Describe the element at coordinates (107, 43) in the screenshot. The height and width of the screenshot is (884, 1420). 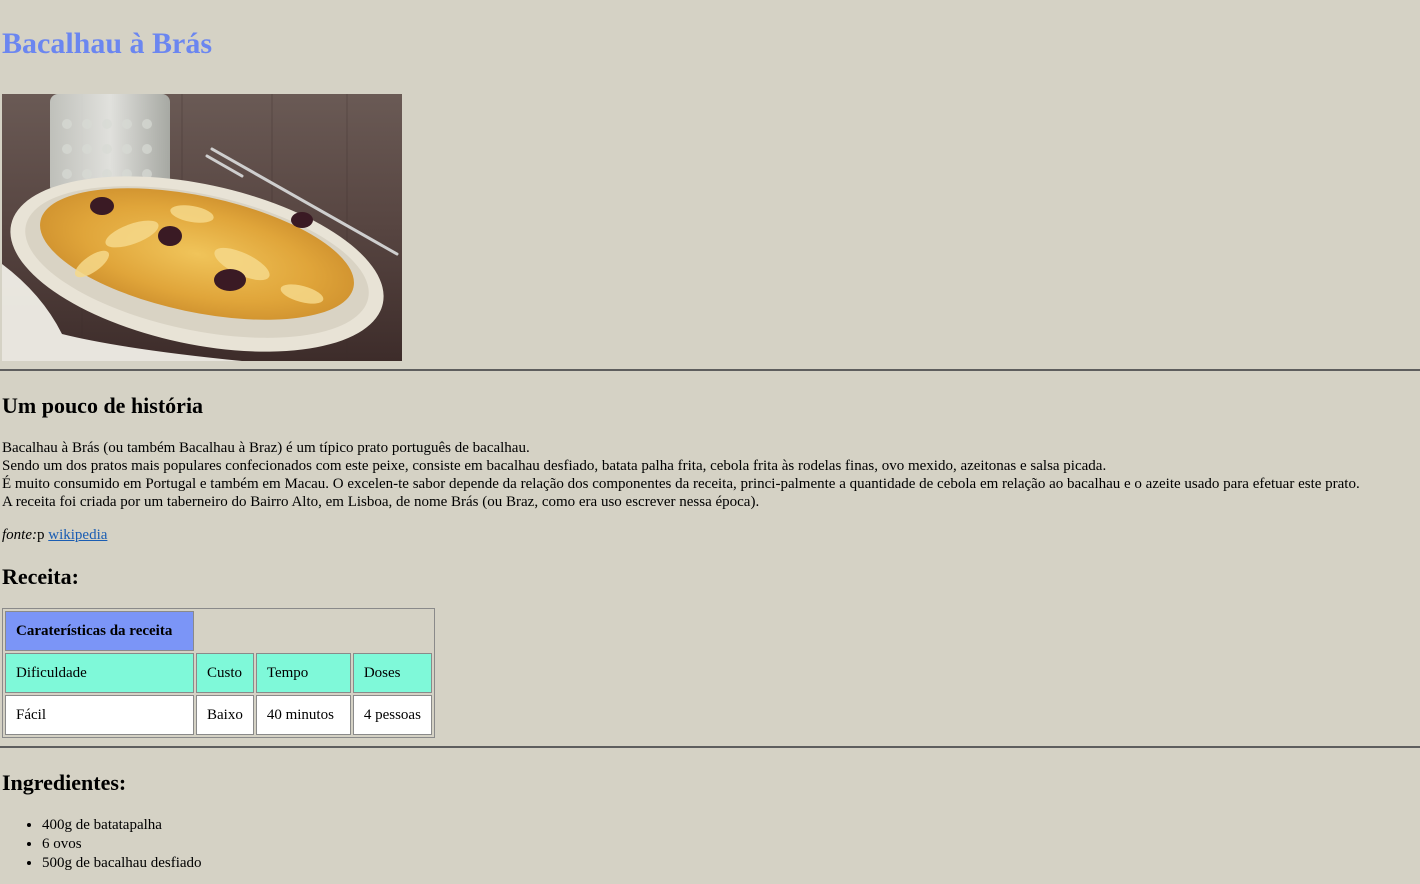
I see `page-title: Bacalhau à Brás` at that location.